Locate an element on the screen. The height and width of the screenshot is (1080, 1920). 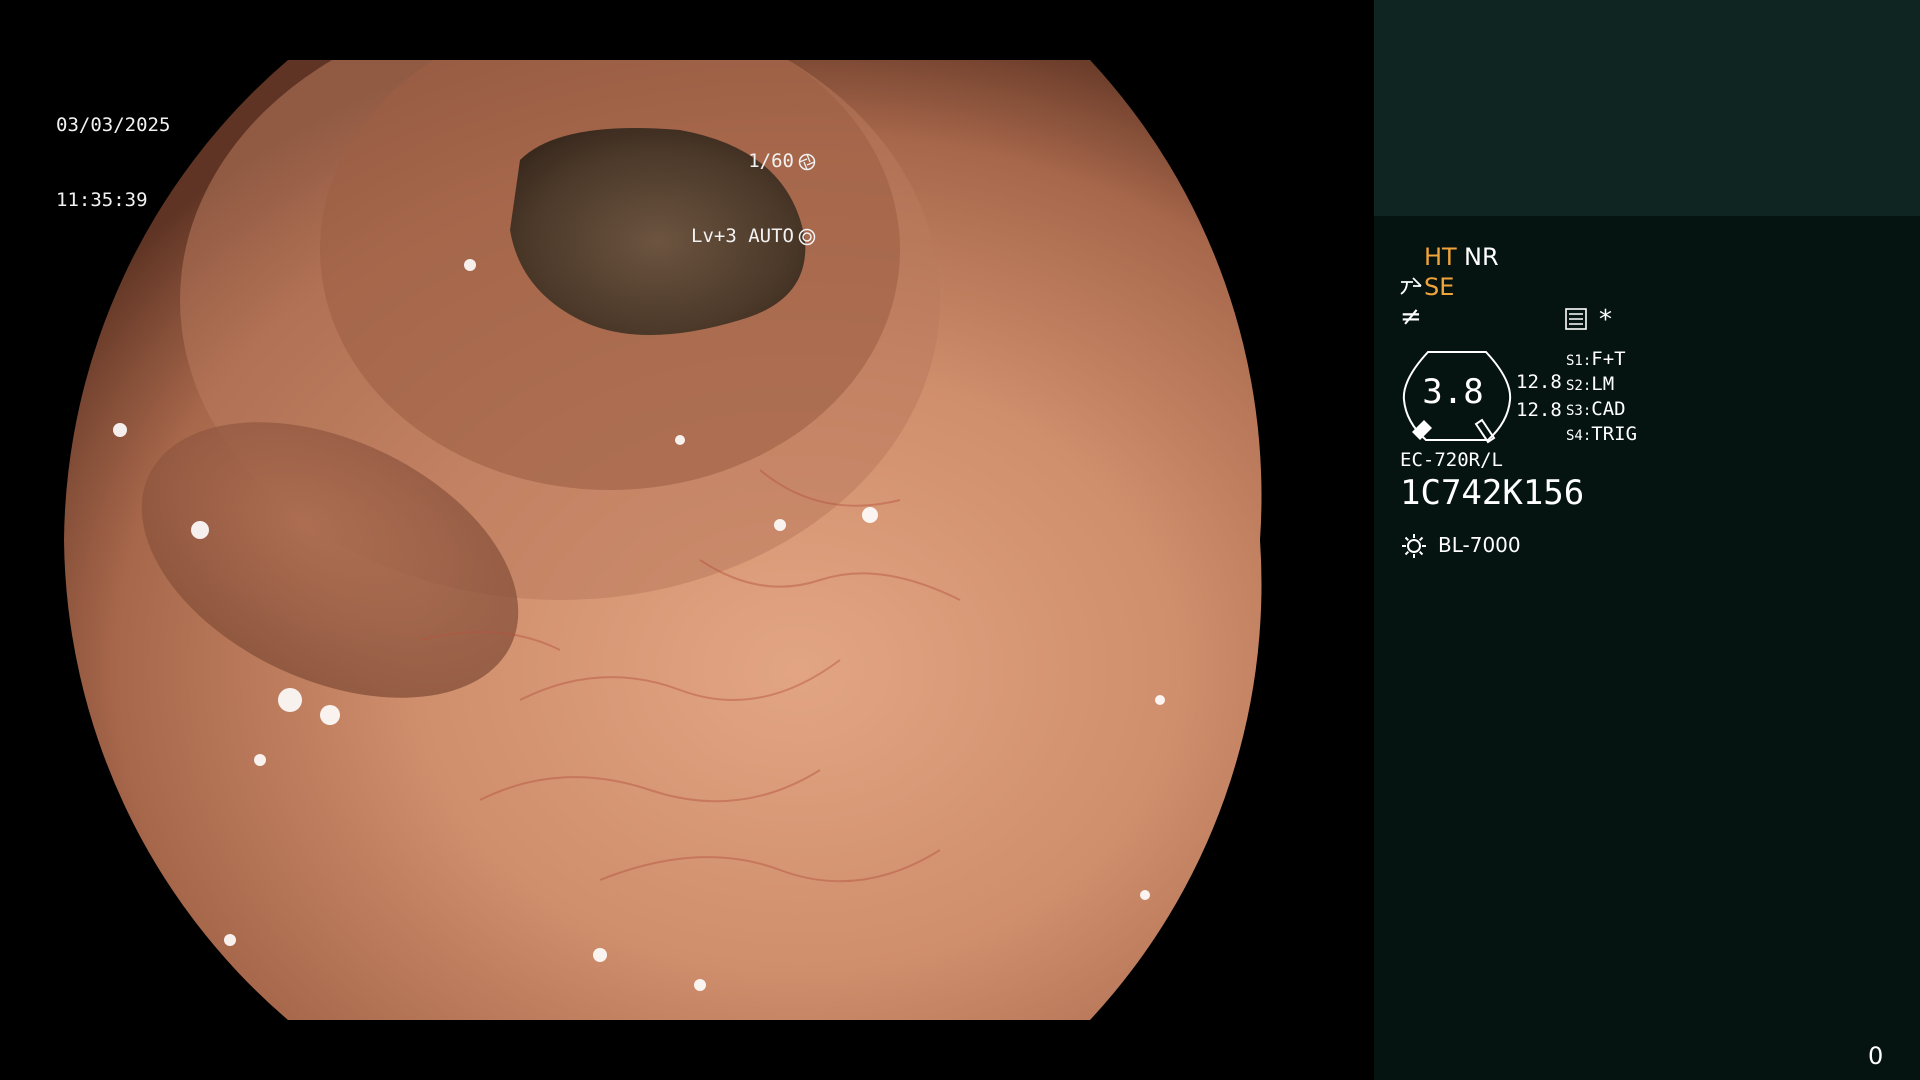
asterisk-indicator: * is located at coordinates (1605, 320).